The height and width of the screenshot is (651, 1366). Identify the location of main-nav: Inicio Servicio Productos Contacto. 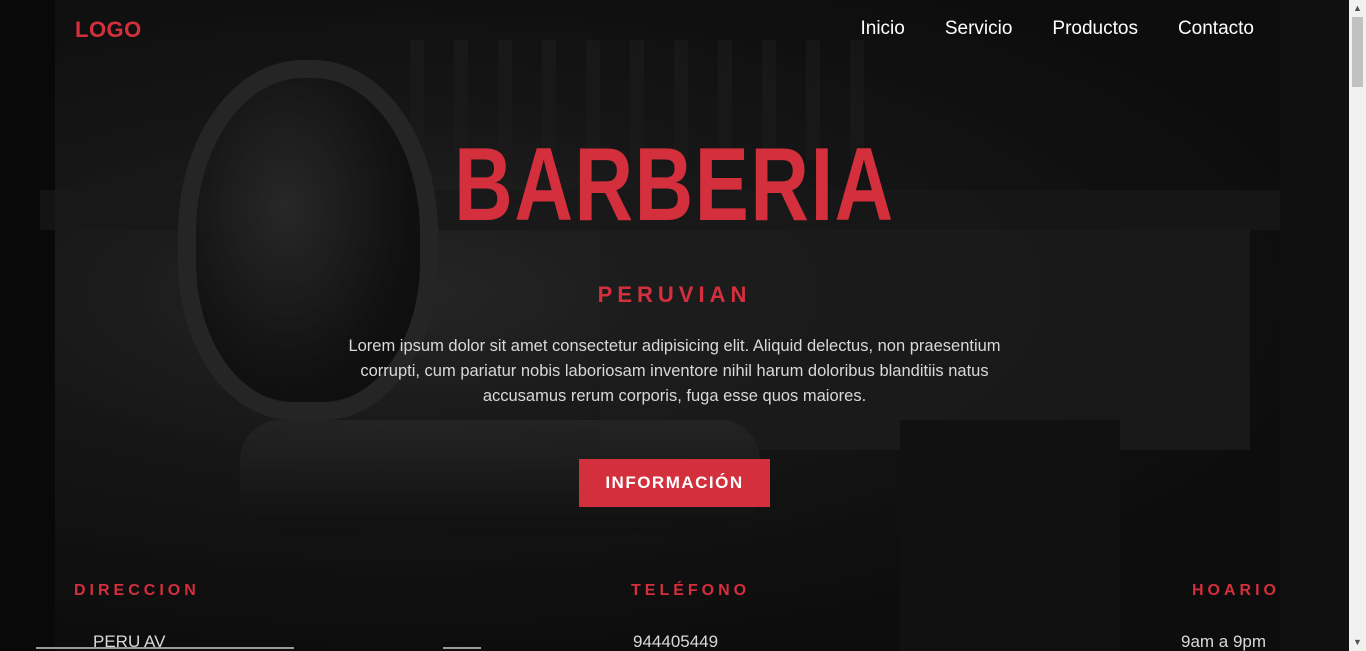
(1057, 29).